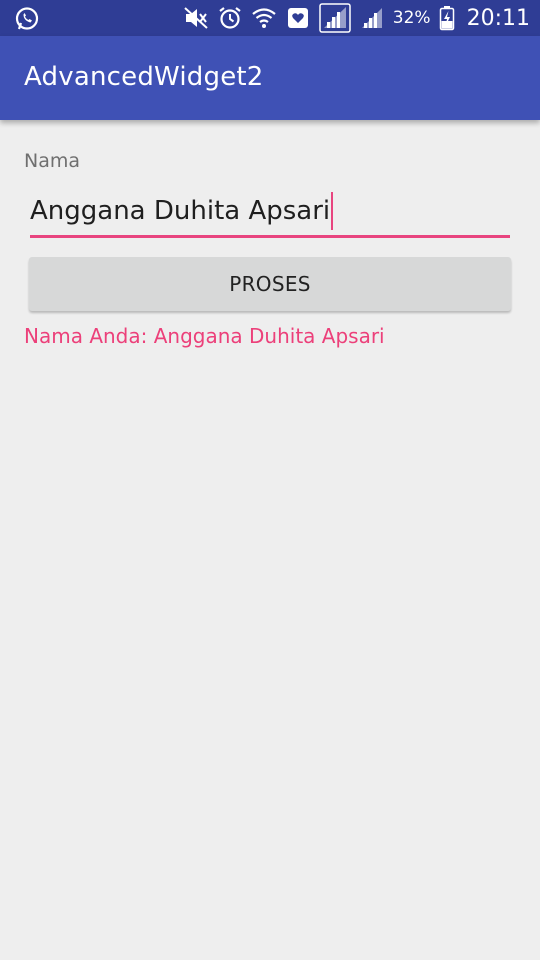 This screenshot has height=960, width=540. I want to click on app-title: AdvancedWidget2, so click(144, 77).